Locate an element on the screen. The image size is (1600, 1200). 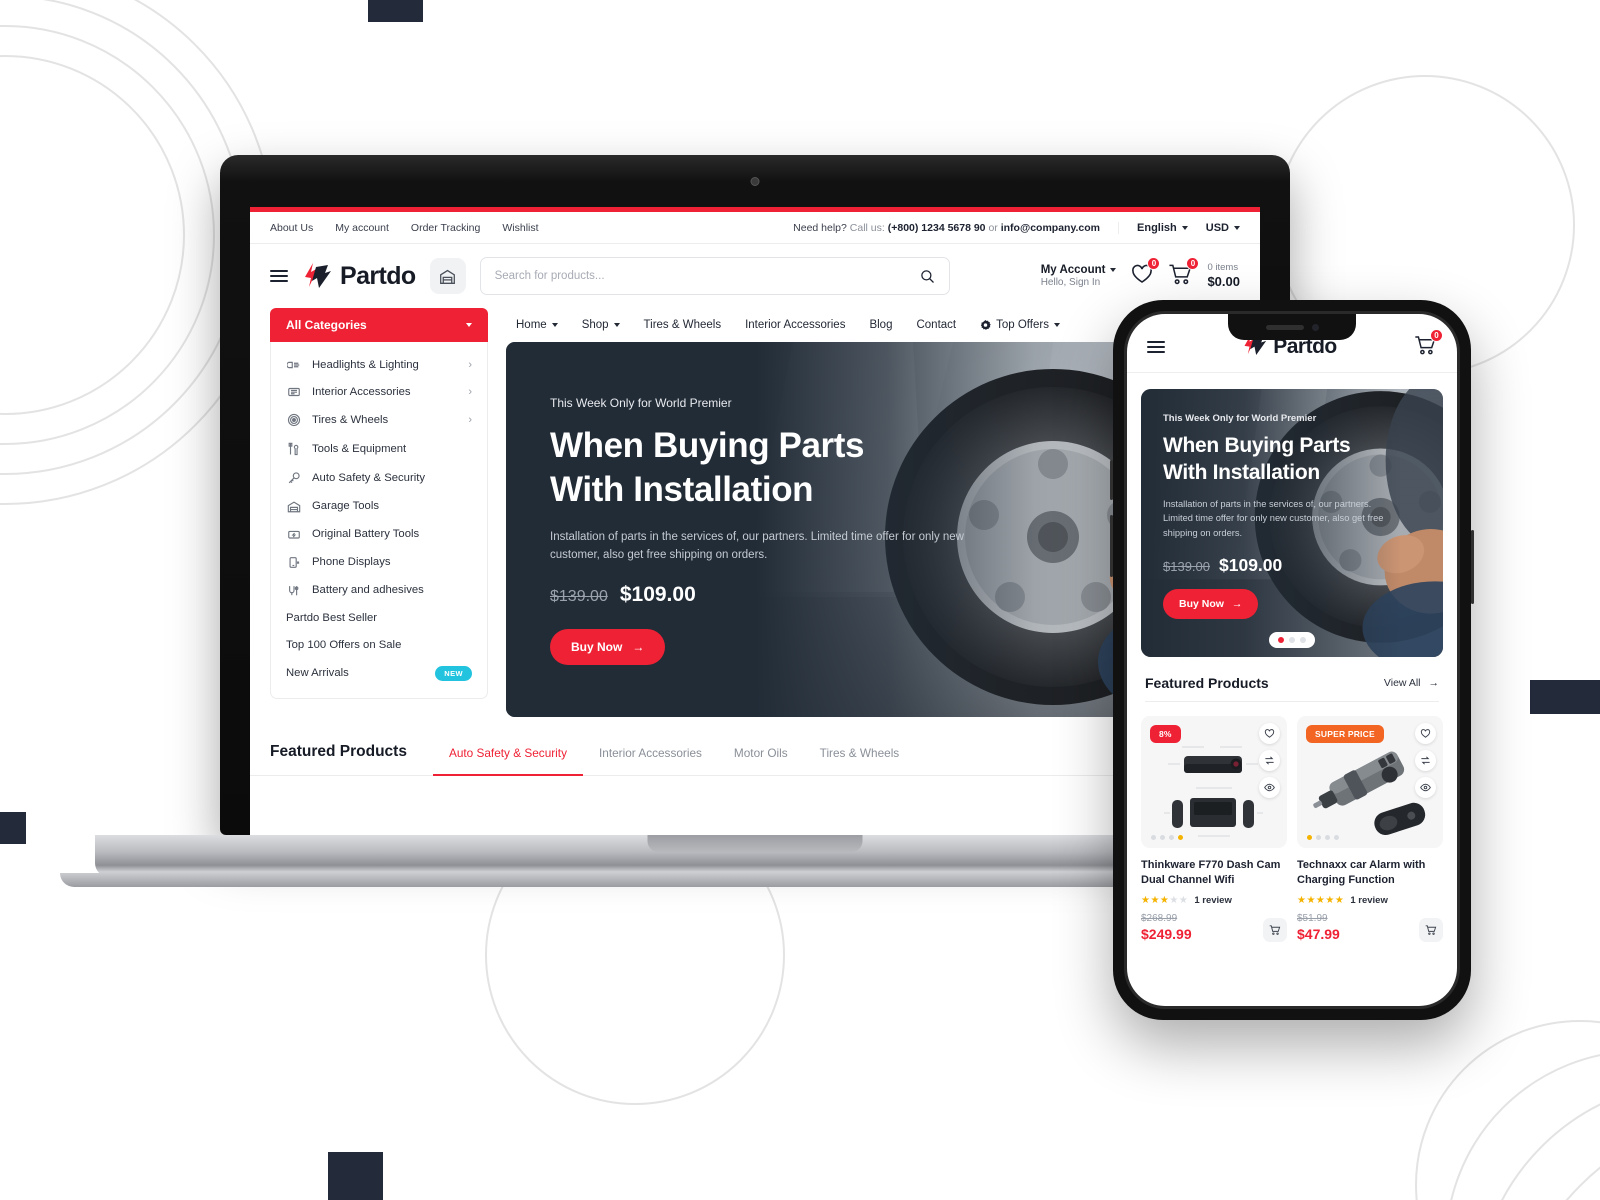
all-categories-button: All Categories is located at coordinates (379, 325).